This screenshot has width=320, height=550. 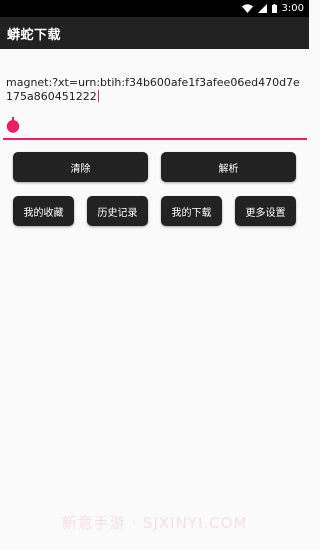 I want to click on clear-button: 清除, so click(x=80, y=167).